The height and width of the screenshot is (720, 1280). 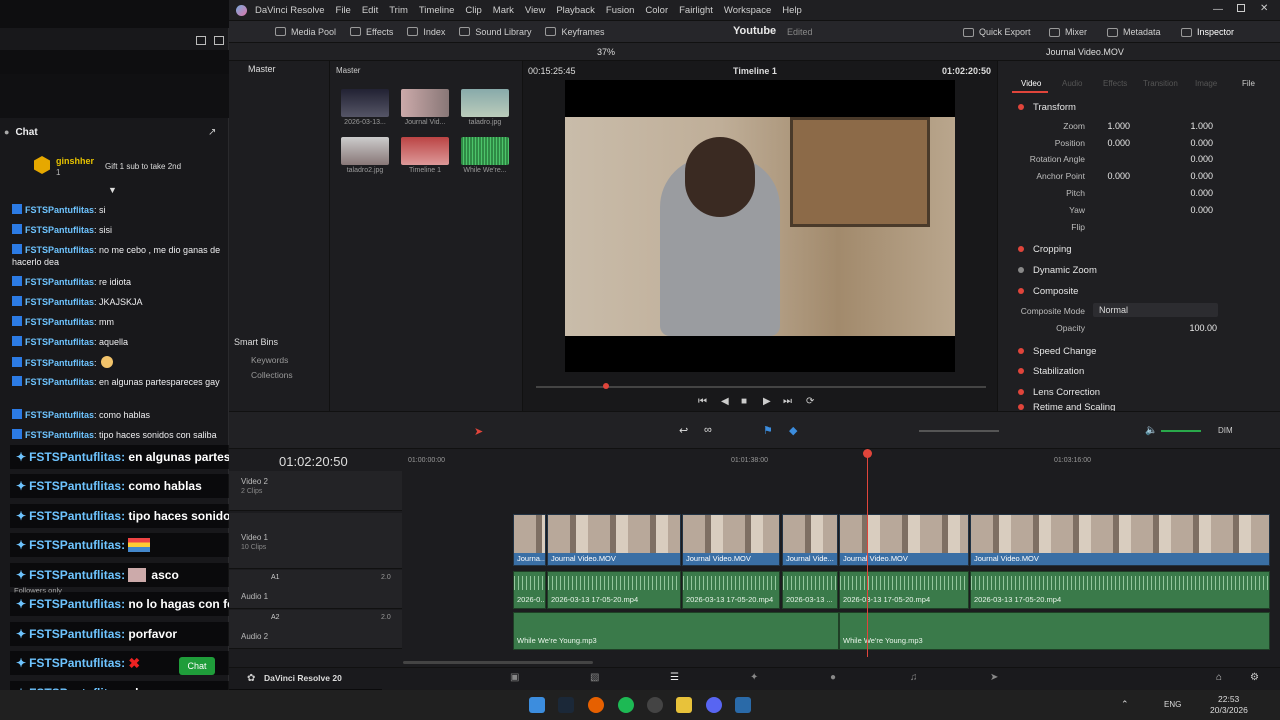 I want to click on playhead-handle, so click(x=867, y=453).